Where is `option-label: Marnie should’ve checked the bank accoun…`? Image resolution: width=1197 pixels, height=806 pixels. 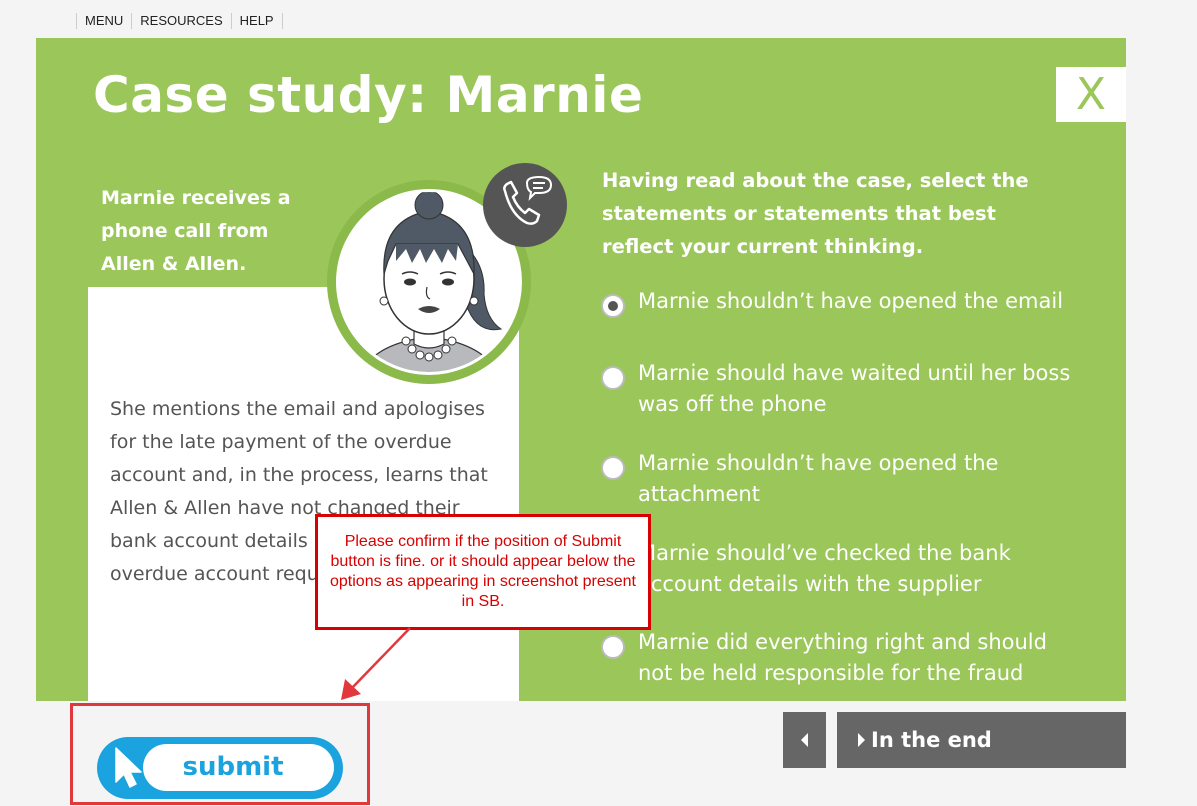 option-label: Marnie should’ve checked the bank accoun… is located at coordinates (824, 568).